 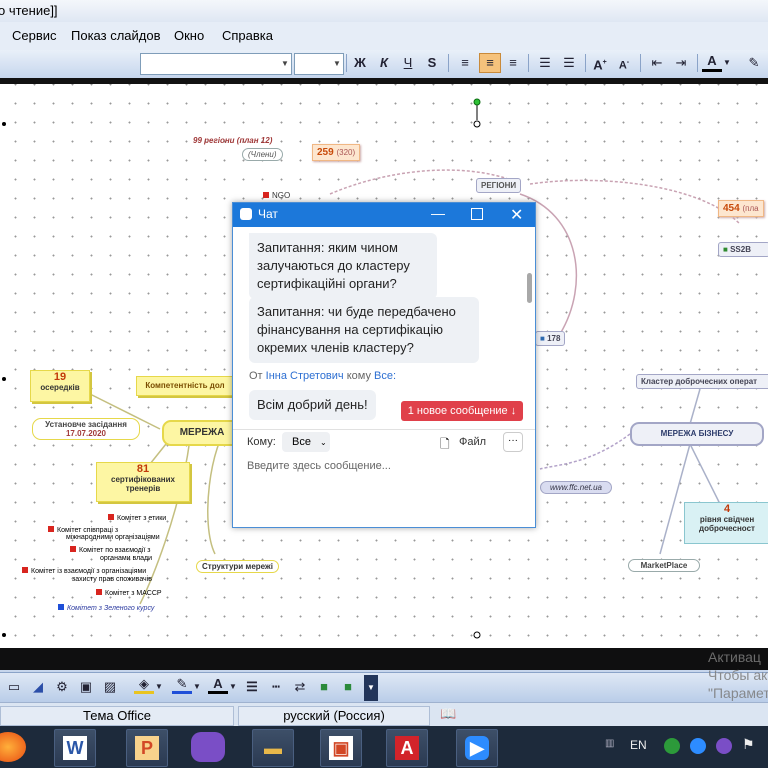 What do you see at coordinates (513, 442) in the screenshot?
I see `more-options-button: ···` at bounding box center [513, 442].